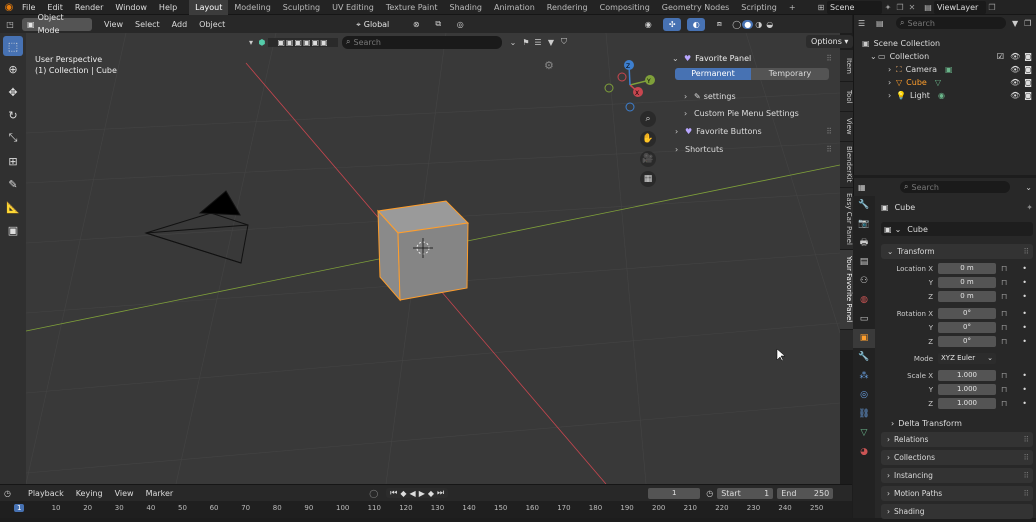 This screenshot has width=1036, height=522. What do you see at coordinates (864, 243) in the screenshot?
I see `output-tab-icon: 🖶` at bounding box center [864, 243].